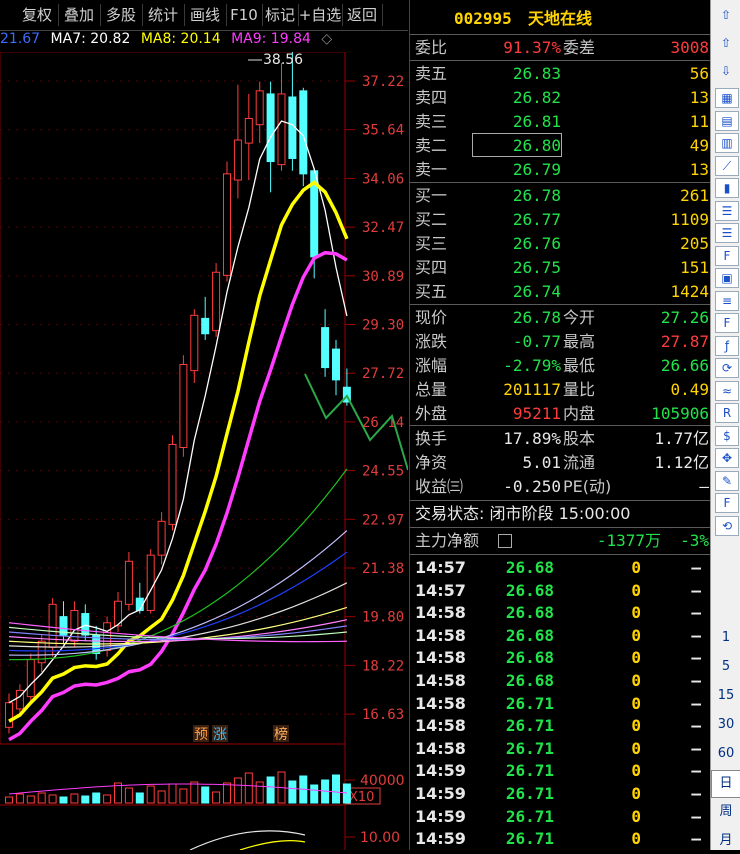 The width and height of the screenshot is (740, 854). Describe the element at coordinates (727, 435) in the screenshot. I see `dollar-icon: $` at that location.